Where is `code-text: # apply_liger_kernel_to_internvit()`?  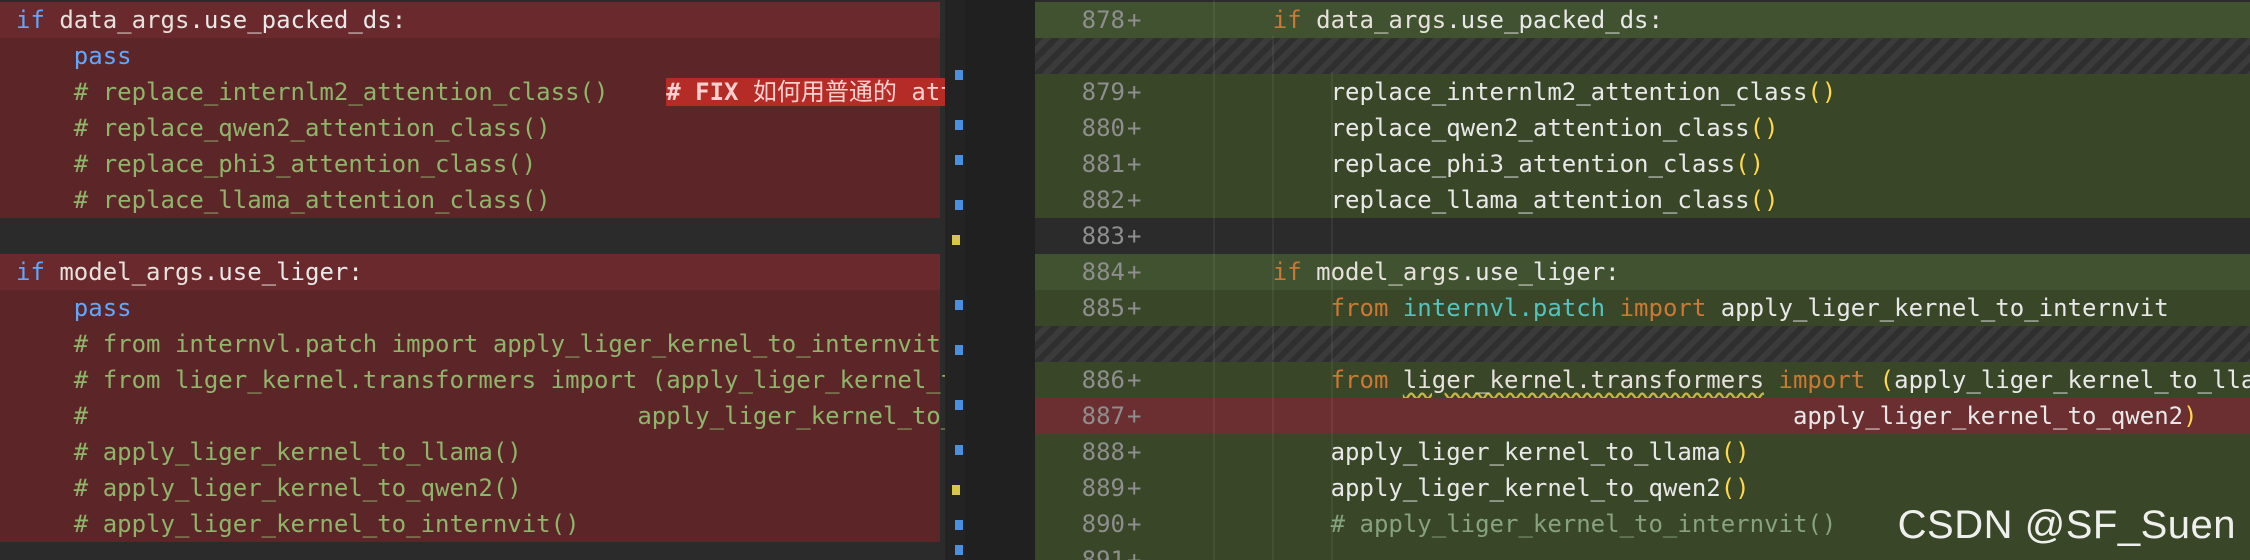
code-text: # apply_liger_kernel_to_internvit() is located at coordinates (298, 524).